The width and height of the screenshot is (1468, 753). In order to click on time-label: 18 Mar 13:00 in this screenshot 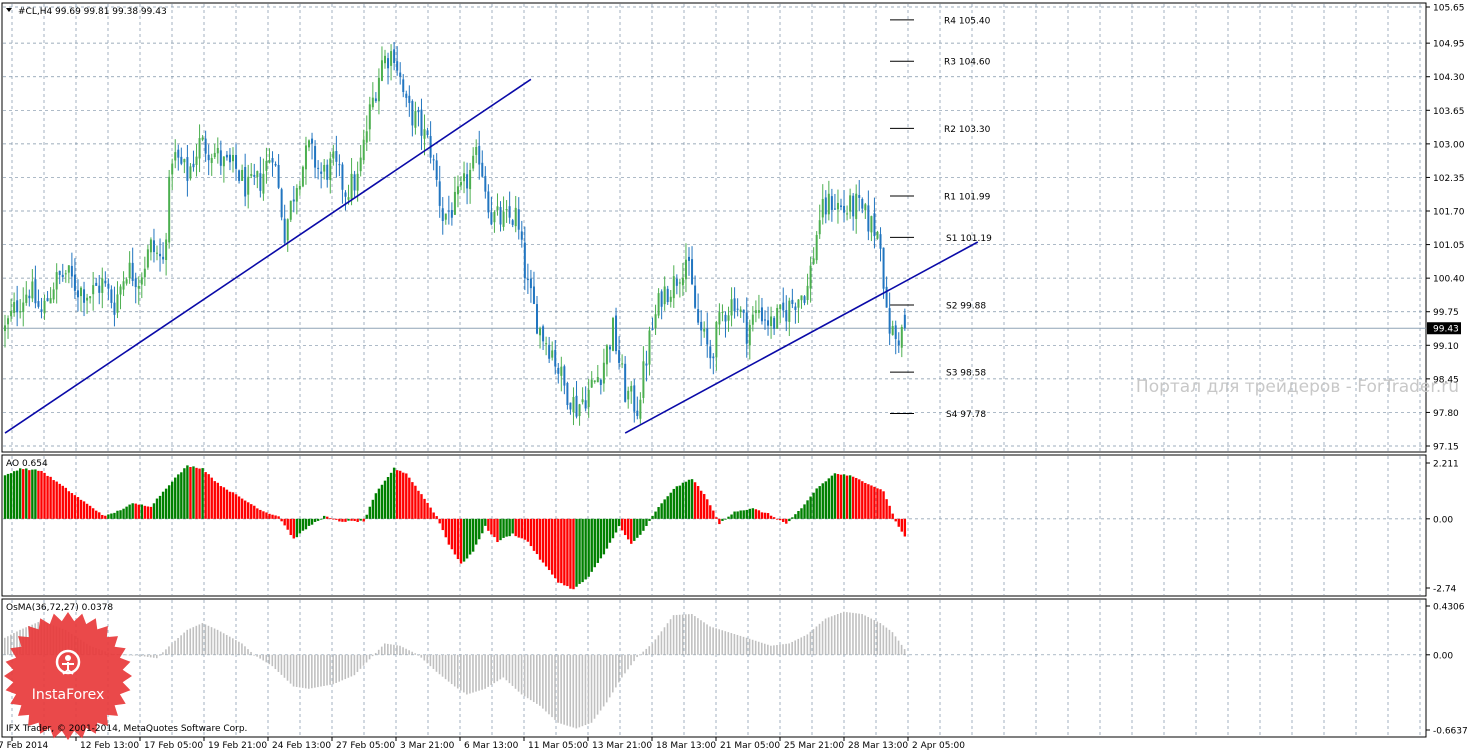, I will do `click(686, 746)`.